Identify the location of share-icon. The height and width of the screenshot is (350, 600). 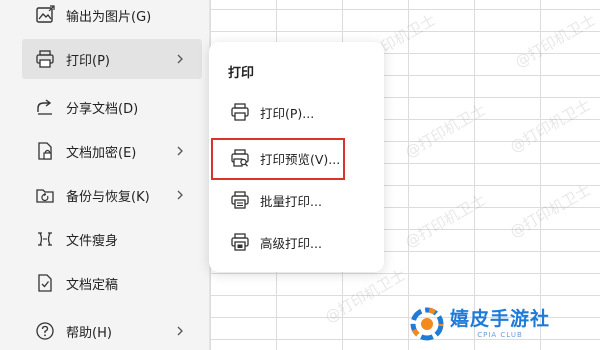
(45, 107).